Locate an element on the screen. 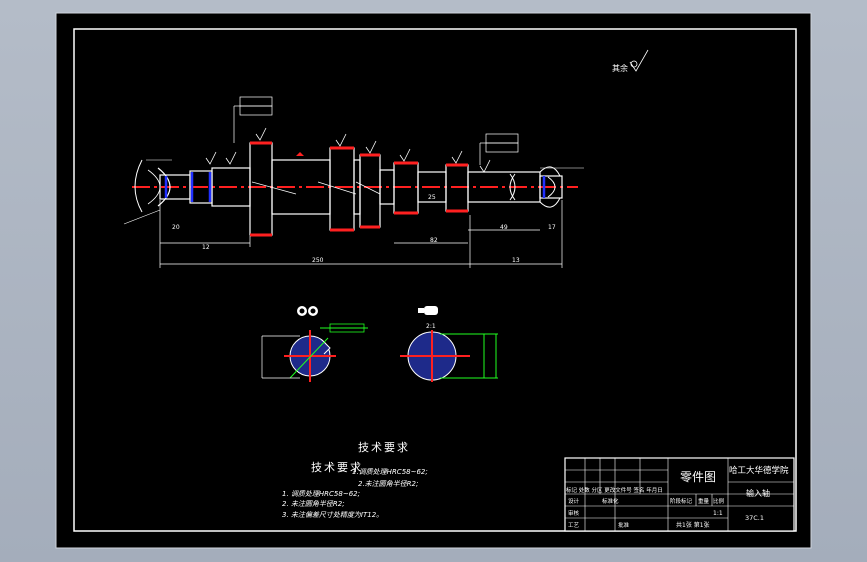  dim-12: 12 is located at coordinates (206, 247).